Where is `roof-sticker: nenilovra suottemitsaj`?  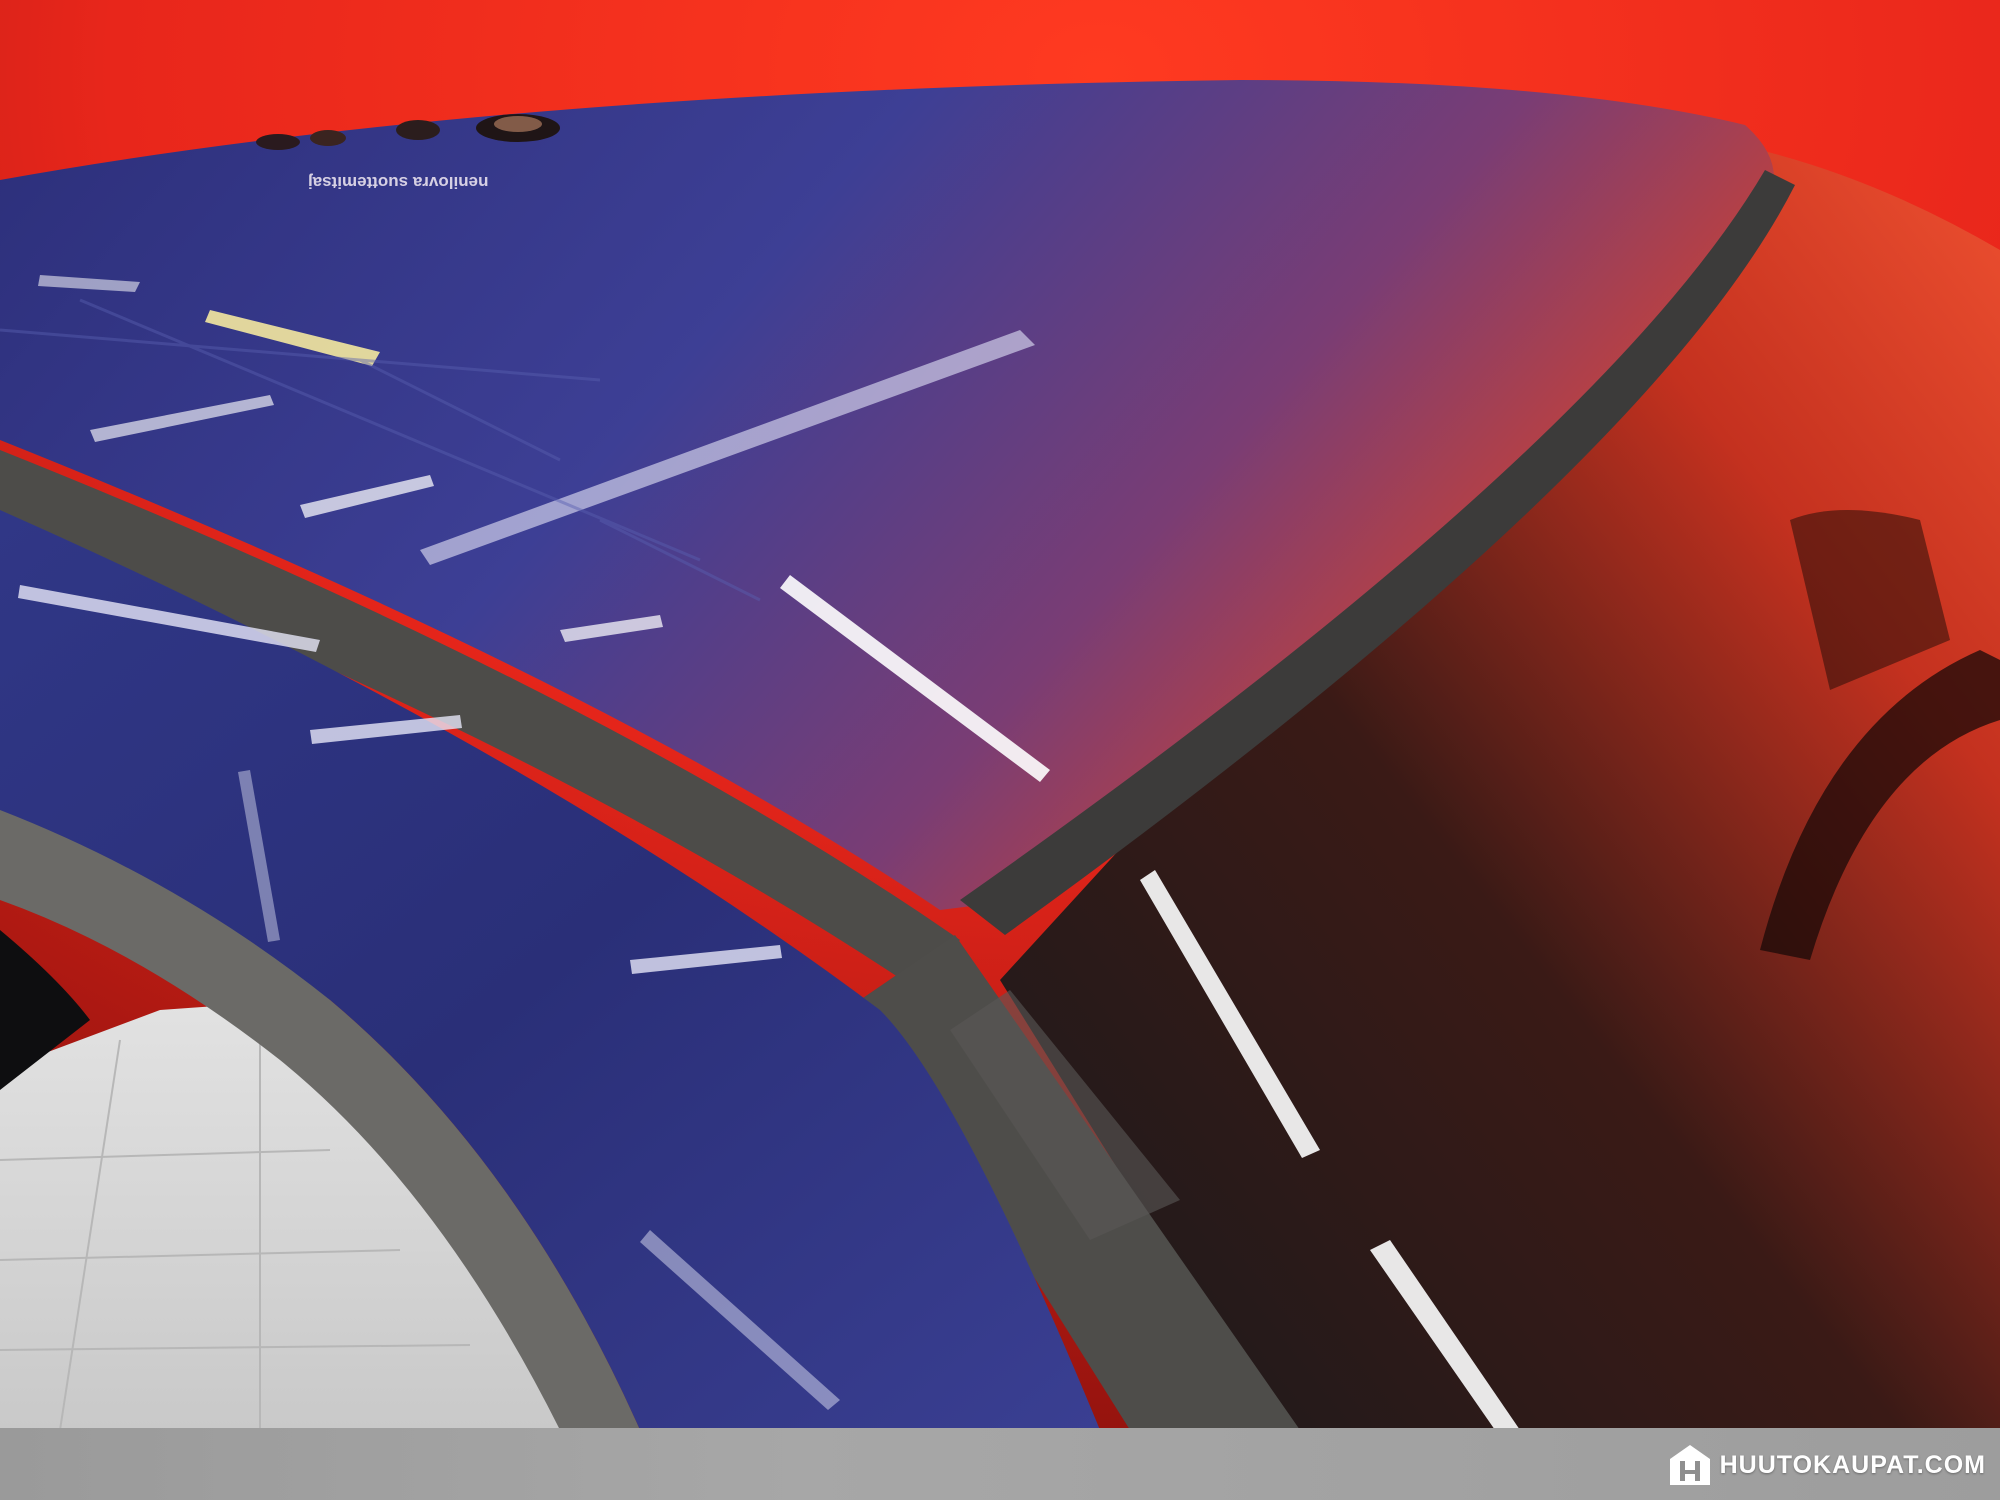 roof-sticker: nenilovra suottemitsaj is located at coordinates (408, 155).